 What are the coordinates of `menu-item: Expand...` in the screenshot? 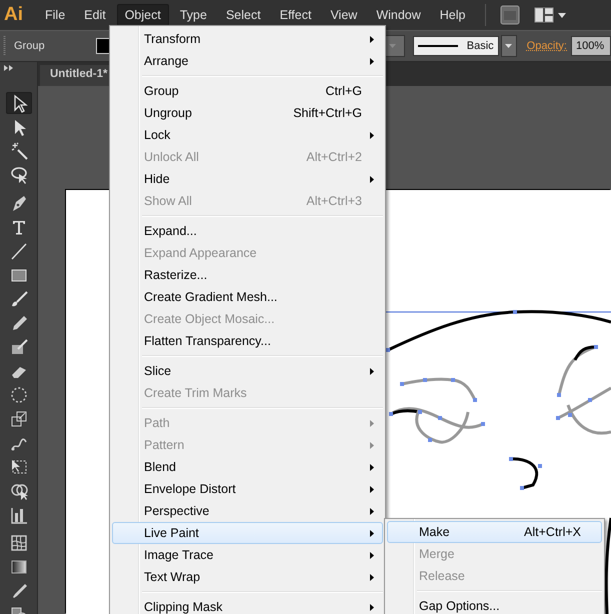 It's located at (247, 231).